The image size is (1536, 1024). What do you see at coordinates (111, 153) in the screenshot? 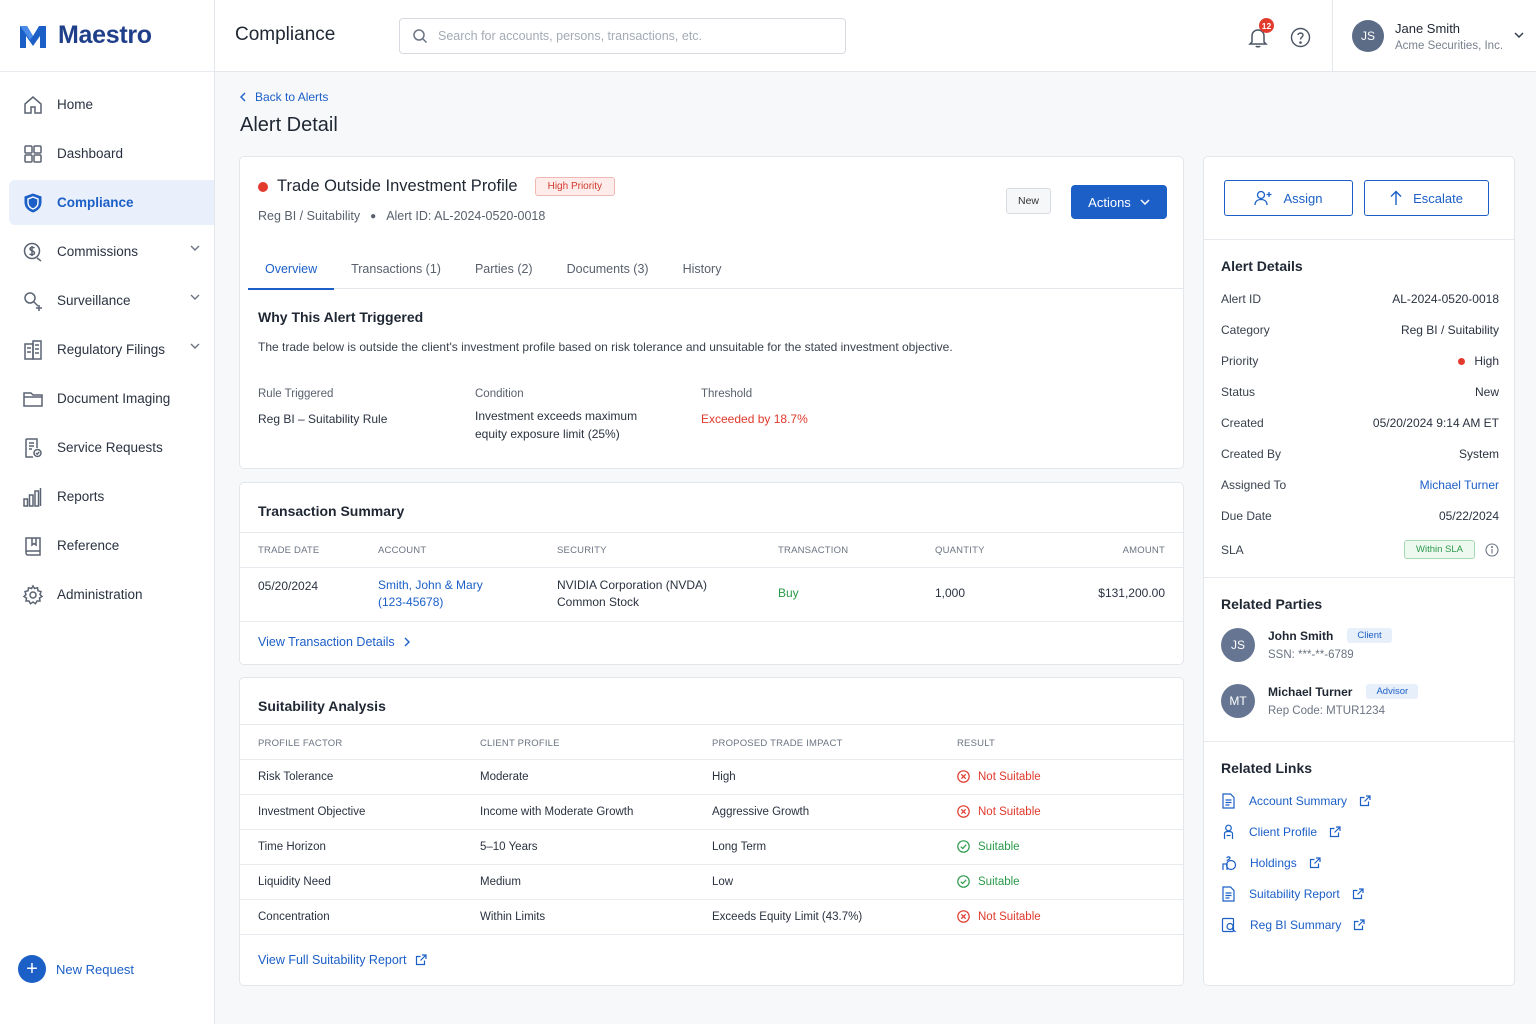
I see `sidebar-item-dashboard: Dashboard` at bounding box center [111, 153].